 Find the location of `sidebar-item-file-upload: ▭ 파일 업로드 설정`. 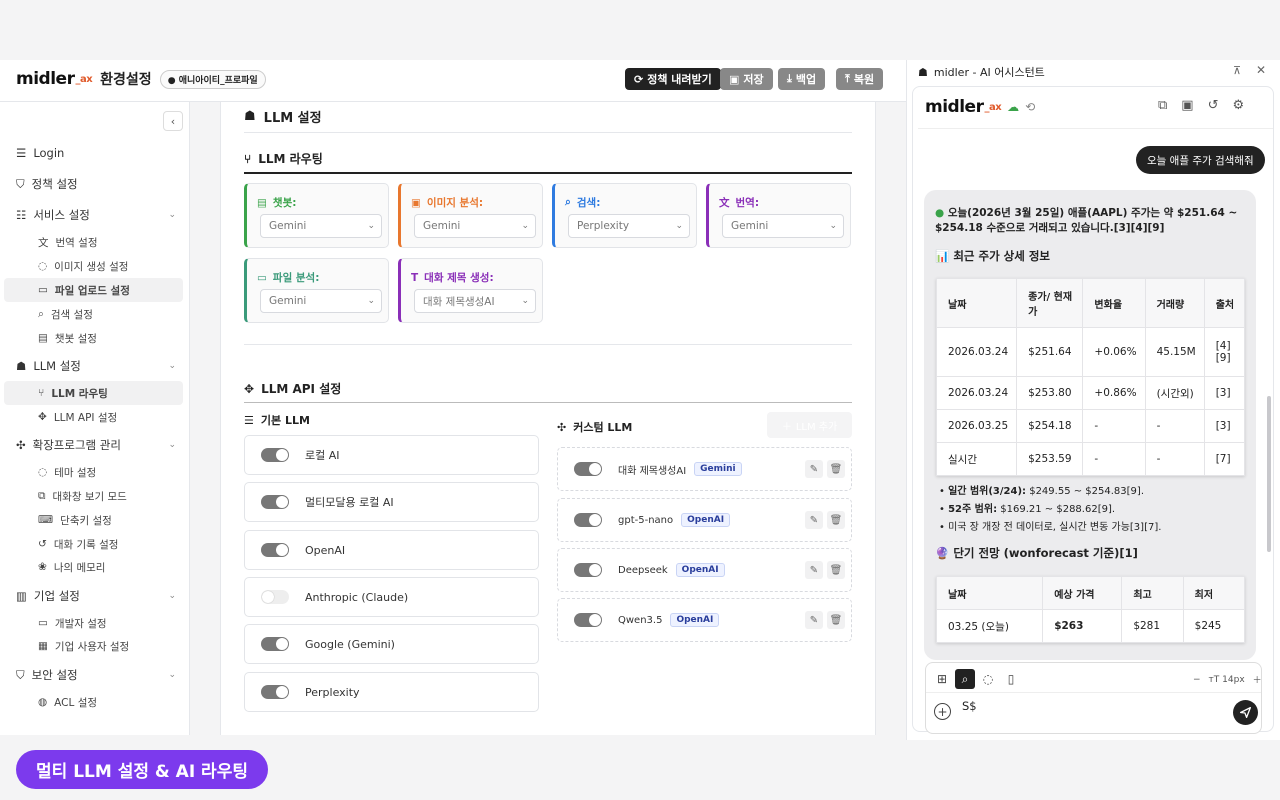

sidebar-item-file-upload: ▭ 파일 업로드 설정 is located at coordinates (93, 290).